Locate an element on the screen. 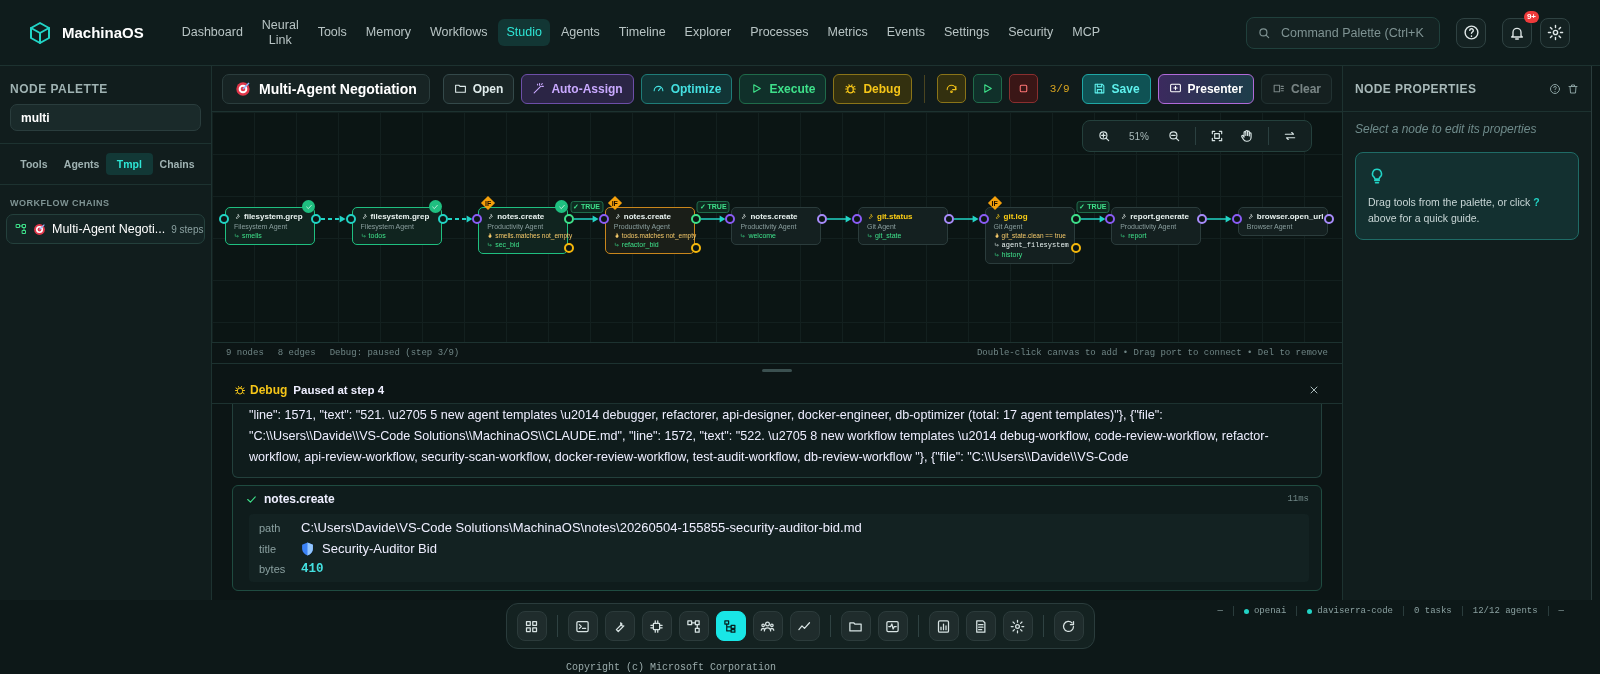 This screenshot has width=1600, height=674. nav-link: Metrics is located at coordinates (847, 32).